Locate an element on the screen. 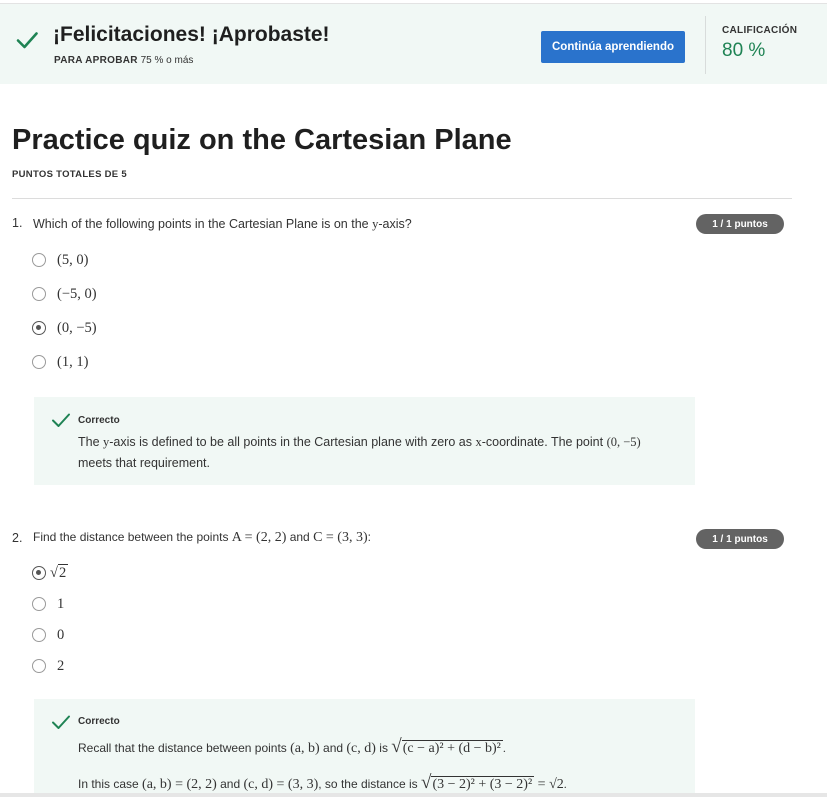  answer-option: 2 is located at coordinates (48, 666).